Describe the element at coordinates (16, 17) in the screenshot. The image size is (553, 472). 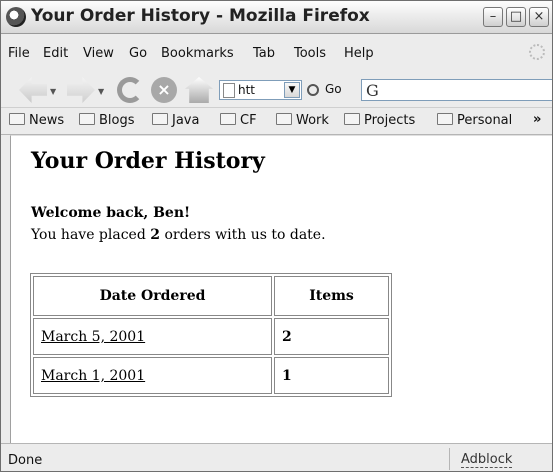
I see `firefox-icon` at that location.